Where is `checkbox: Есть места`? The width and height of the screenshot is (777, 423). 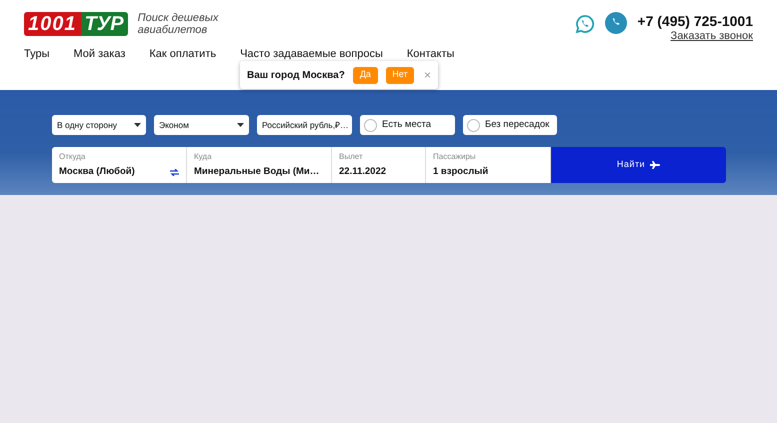 checkbox: Есть места is located at coordinates (407, 125).